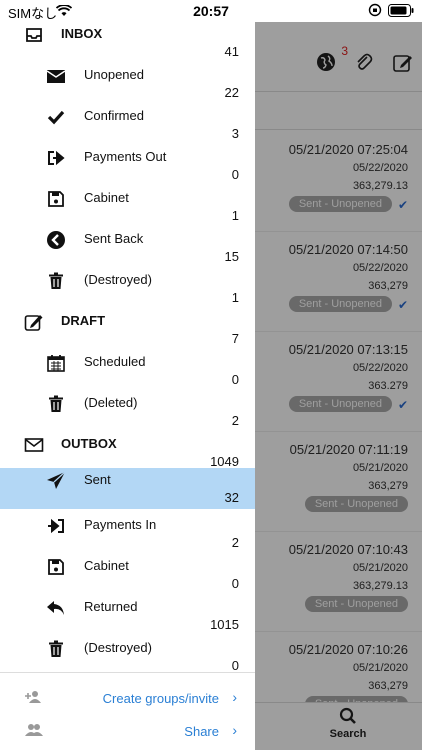 Image resolution: width=422 pixels, height=750 pixels. What do you see at coordinates (127, 206) in the screenshot?
I see `folder-cabinet: Cabinet 1` at bounding box center [127, 206].